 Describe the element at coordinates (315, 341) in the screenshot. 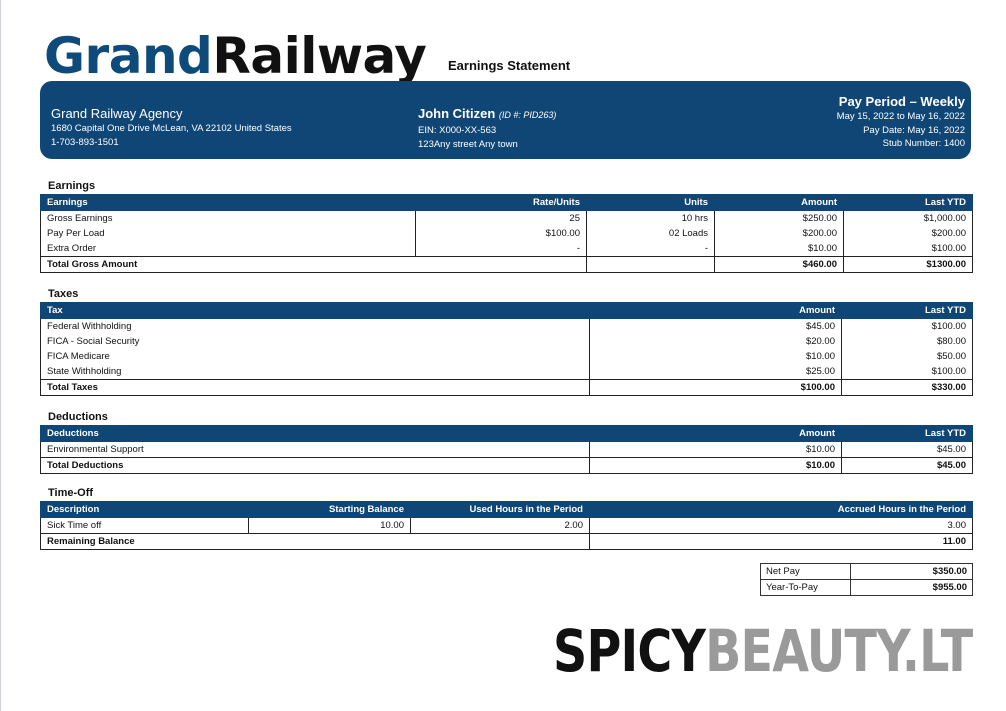

I see `table-cell: FICA - Social Security` at that location.